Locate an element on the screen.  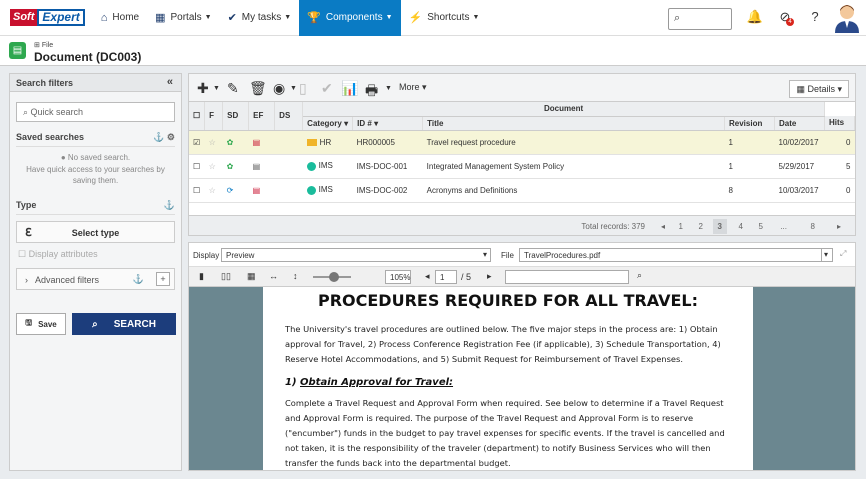
col-f: F is located at coordinates (214, 116).